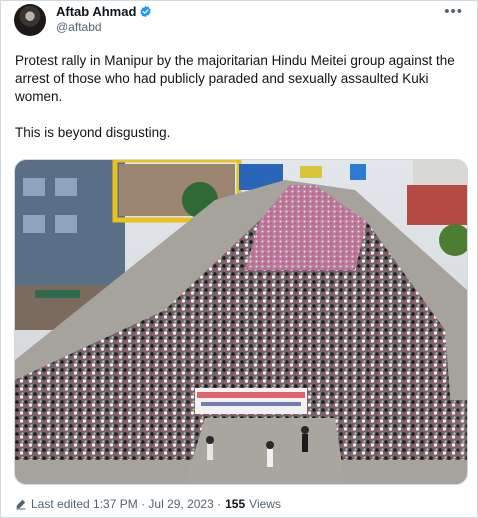 The width and height of the screenshot is (478, 518). Describe the element at coordinates (79, 27) in the screenshot. I see `author-handle: @aftabd` at that location.